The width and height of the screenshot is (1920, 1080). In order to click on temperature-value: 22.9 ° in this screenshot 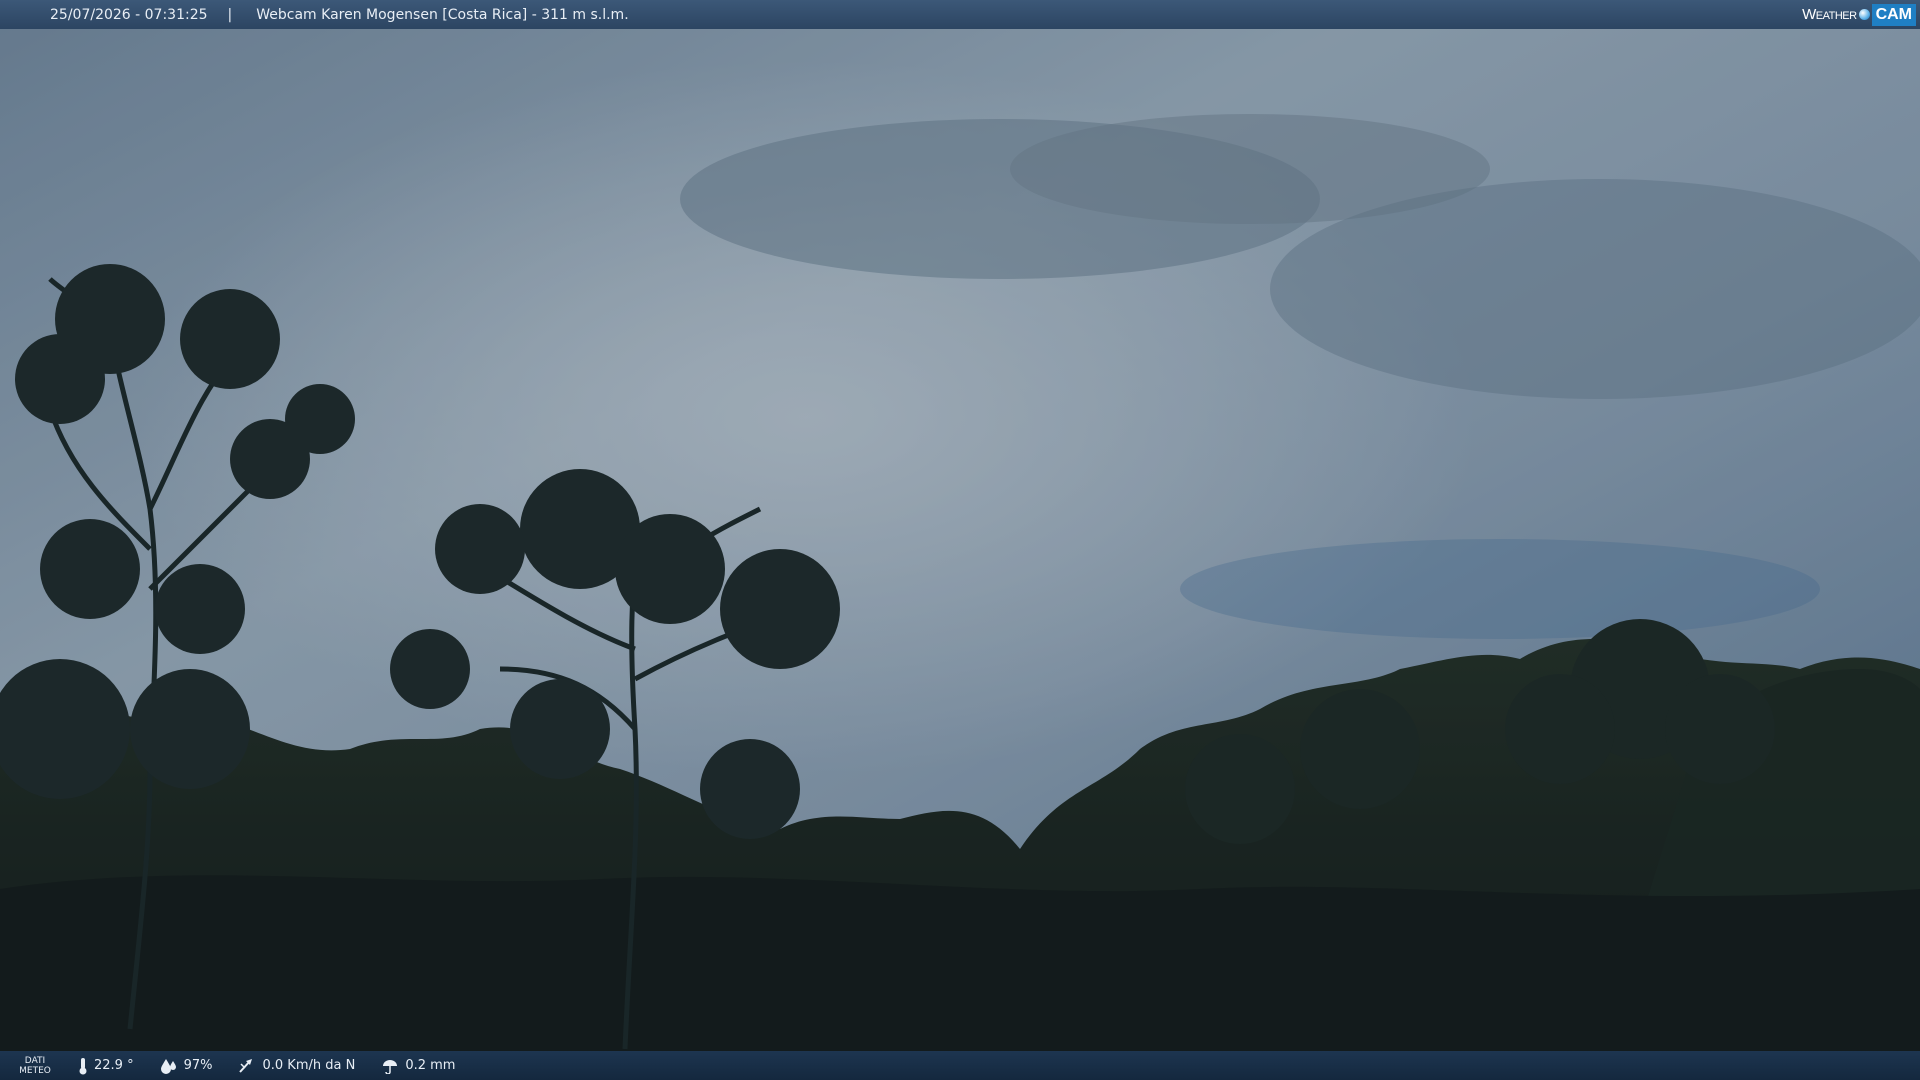, I will do `click(114, 1065)`.